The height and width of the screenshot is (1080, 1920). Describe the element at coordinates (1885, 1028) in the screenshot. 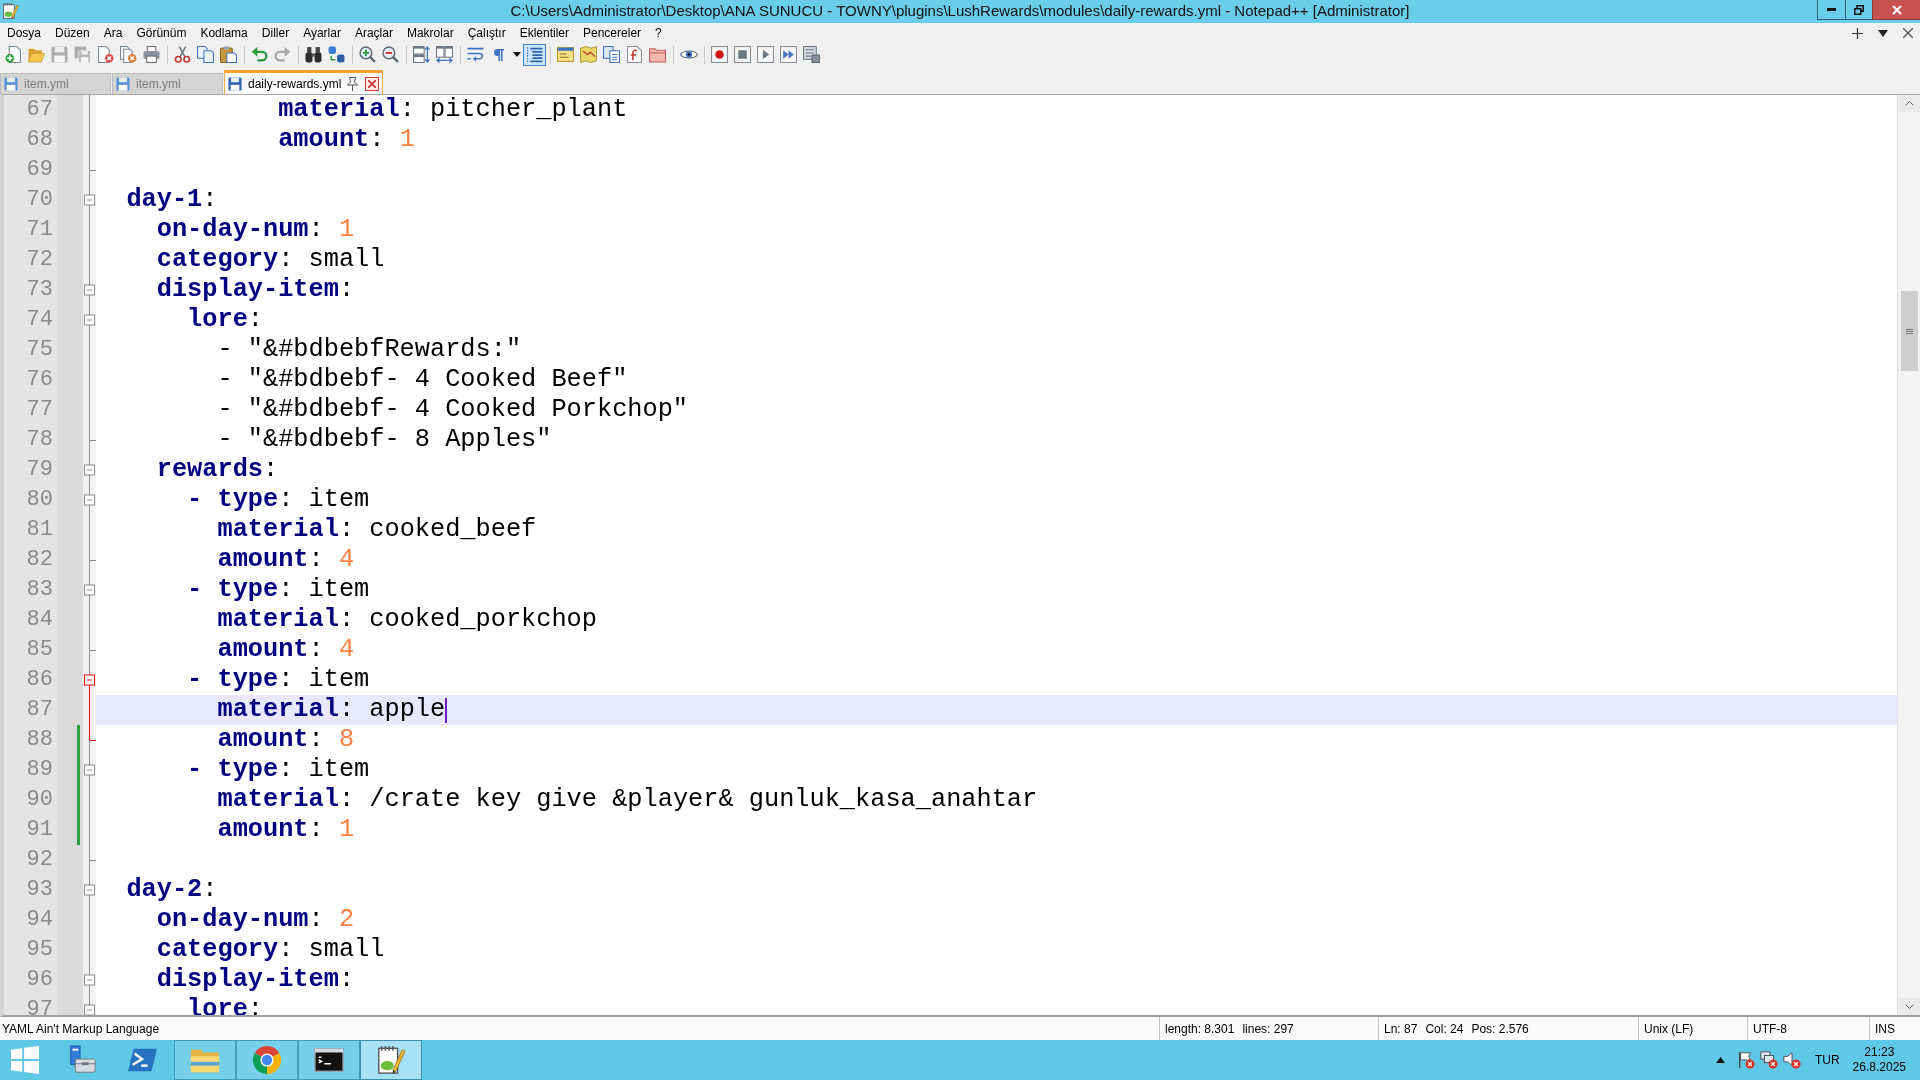

I see `insert-mode-text: INS` at that location.